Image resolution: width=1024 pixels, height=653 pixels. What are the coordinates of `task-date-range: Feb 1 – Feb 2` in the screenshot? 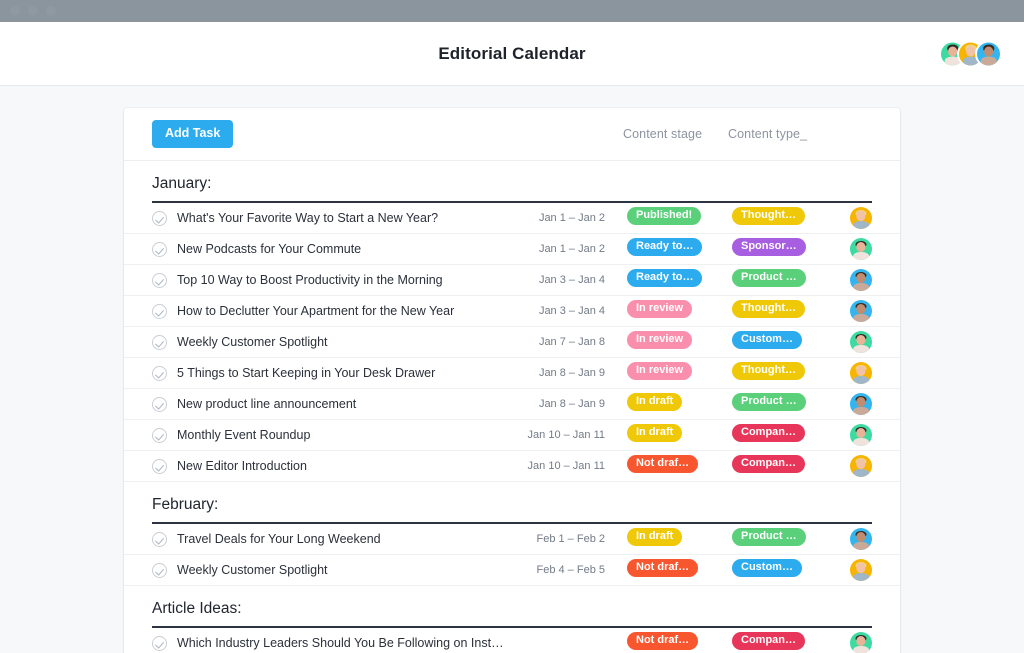 It's located at (557, 539).